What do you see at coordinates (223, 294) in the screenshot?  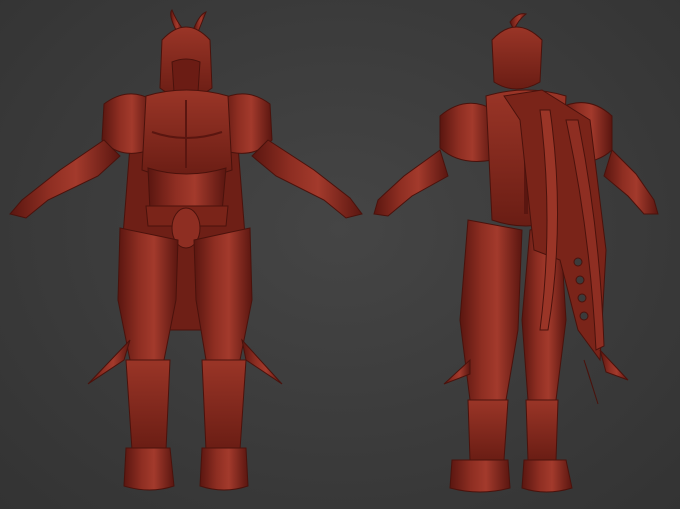 I see `front-thigh-right` at bounding box center [223, 294].